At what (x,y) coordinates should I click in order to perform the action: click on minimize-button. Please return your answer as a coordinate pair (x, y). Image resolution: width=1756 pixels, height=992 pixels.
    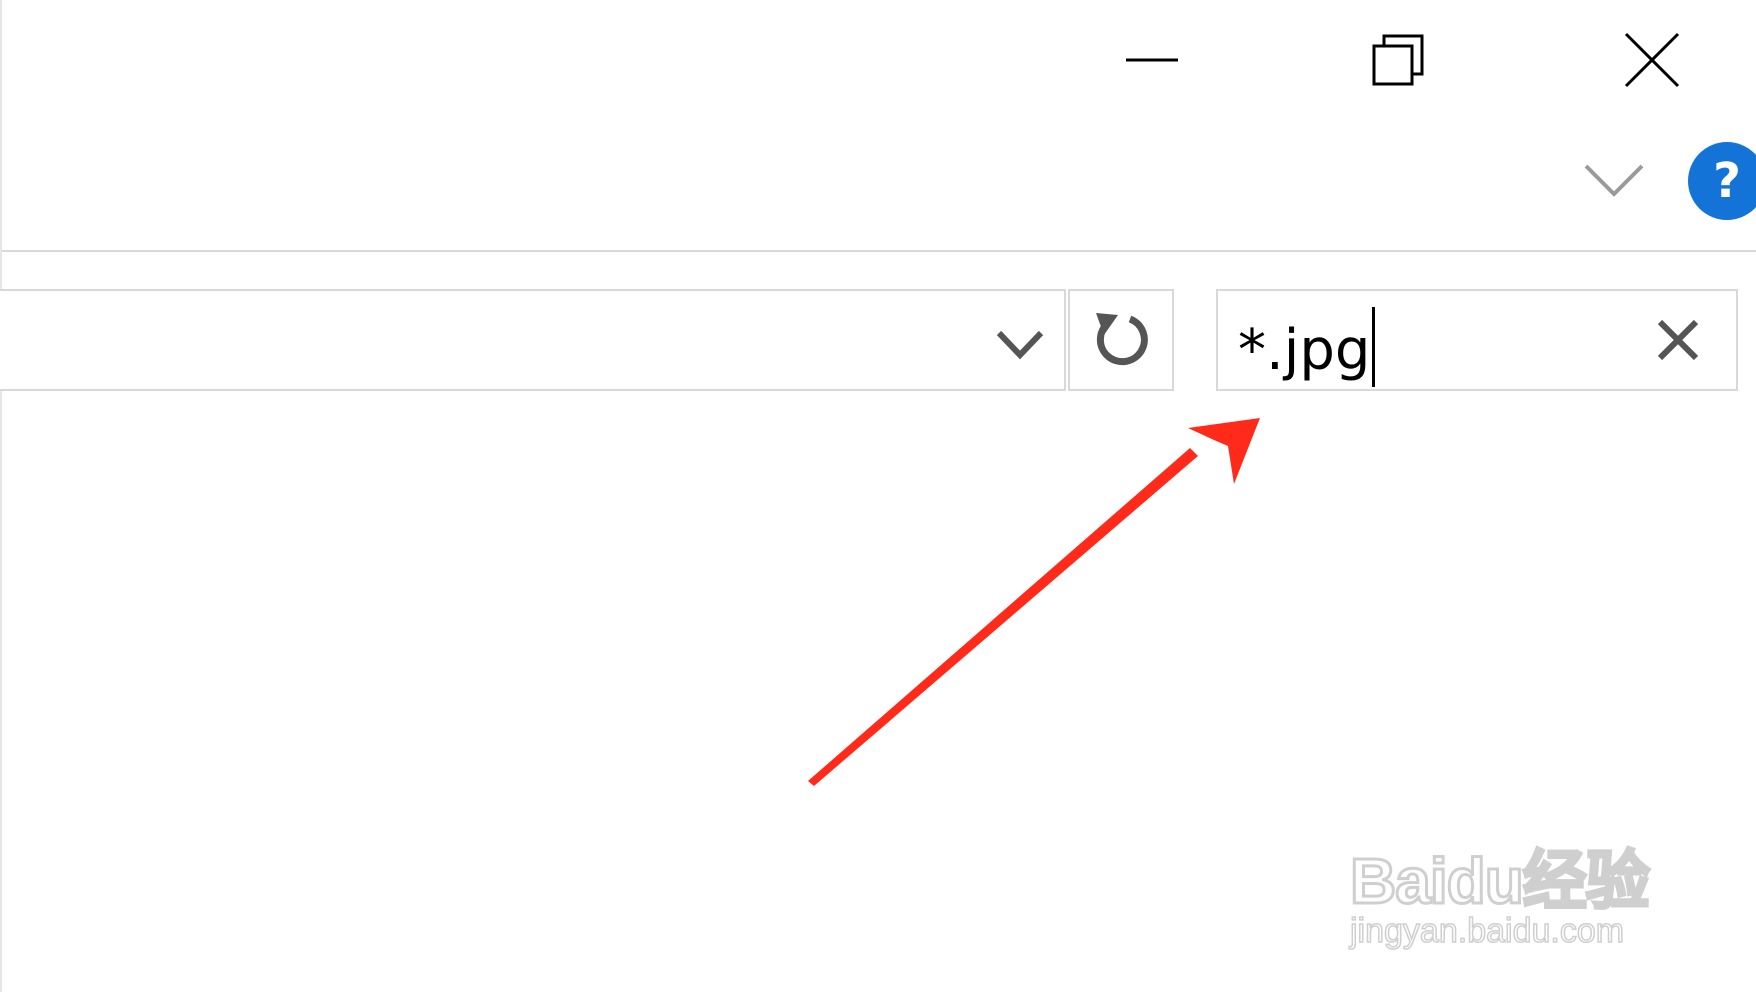
    Looking at the image, I should click on (1152, 60).